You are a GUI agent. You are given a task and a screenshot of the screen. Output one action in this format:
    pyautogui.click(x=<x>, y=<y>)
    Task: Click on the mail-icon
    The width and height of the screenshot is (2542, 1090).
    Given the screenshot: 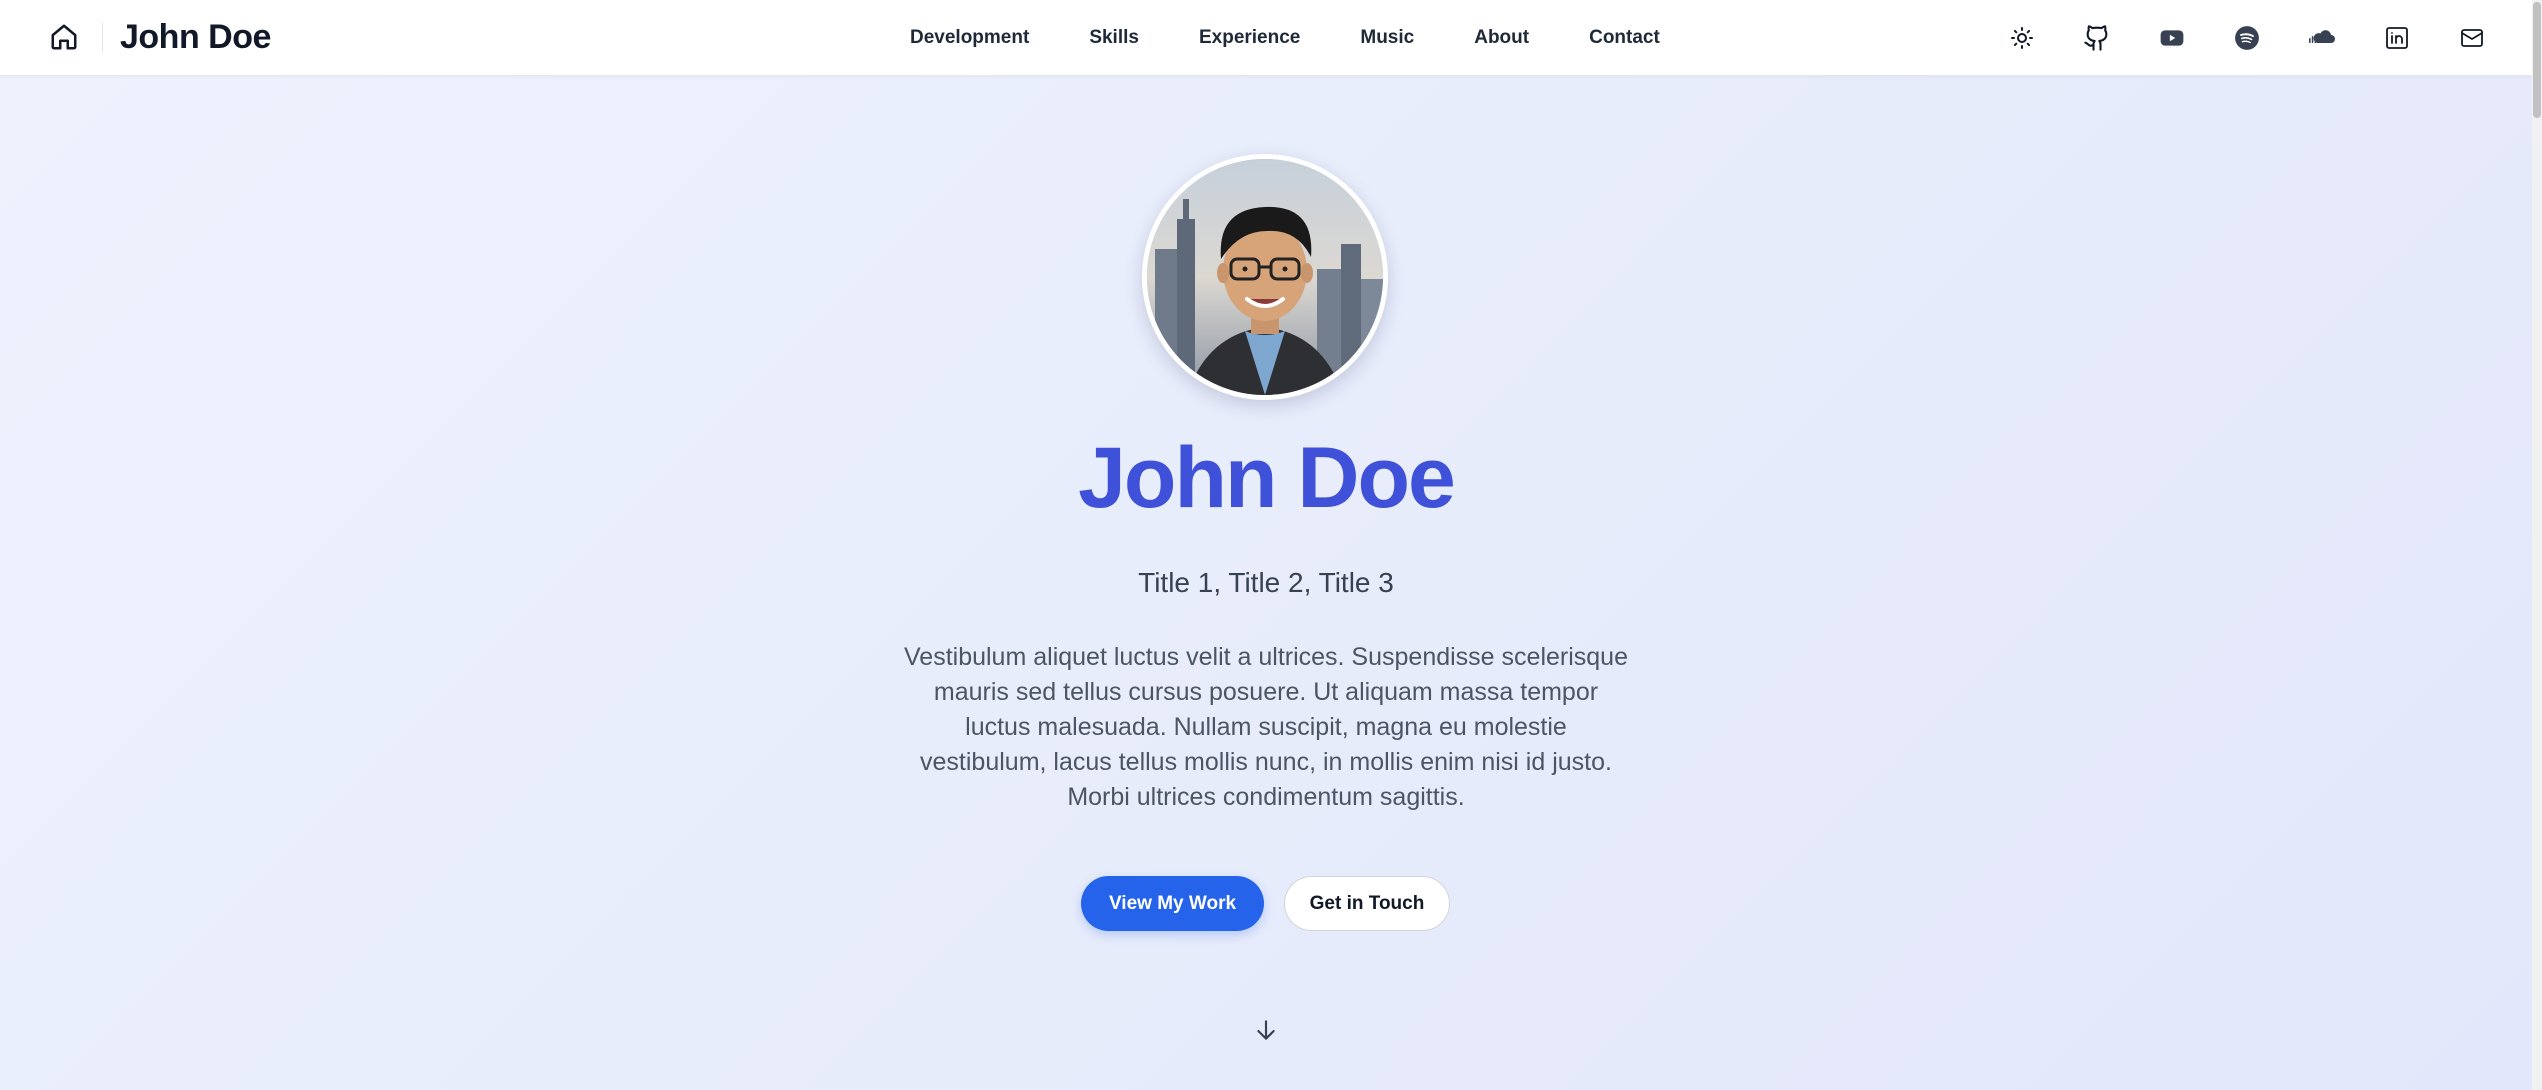 What is the action you would take?
    pyautogui.click(x=2472, y=38)
    